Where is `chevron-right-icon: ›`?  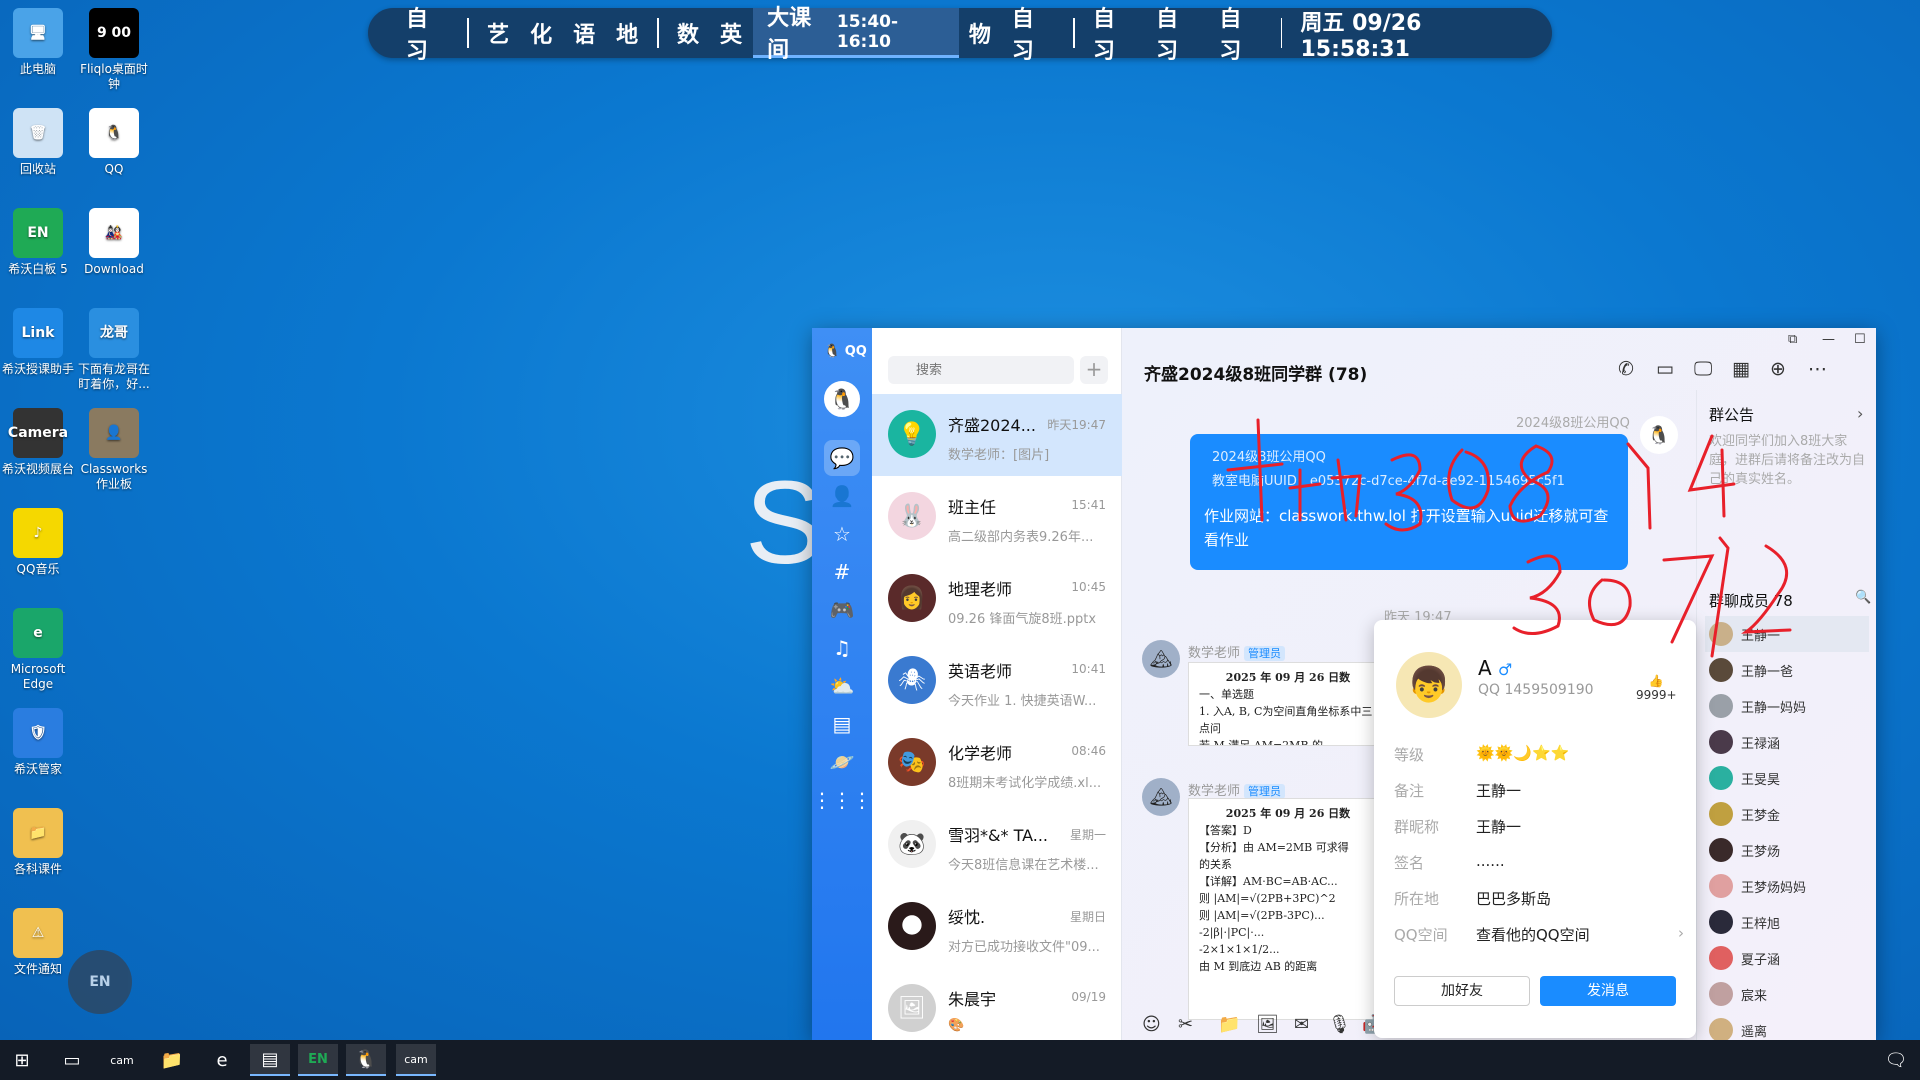
chevron-right-icon: › is located at coordinates (1860, 413).